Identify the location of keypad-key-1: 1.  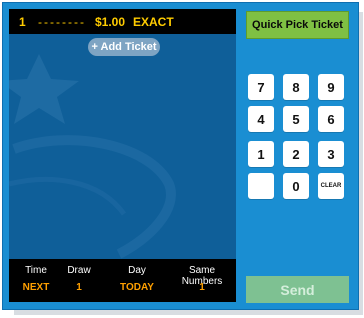
(261, 154).